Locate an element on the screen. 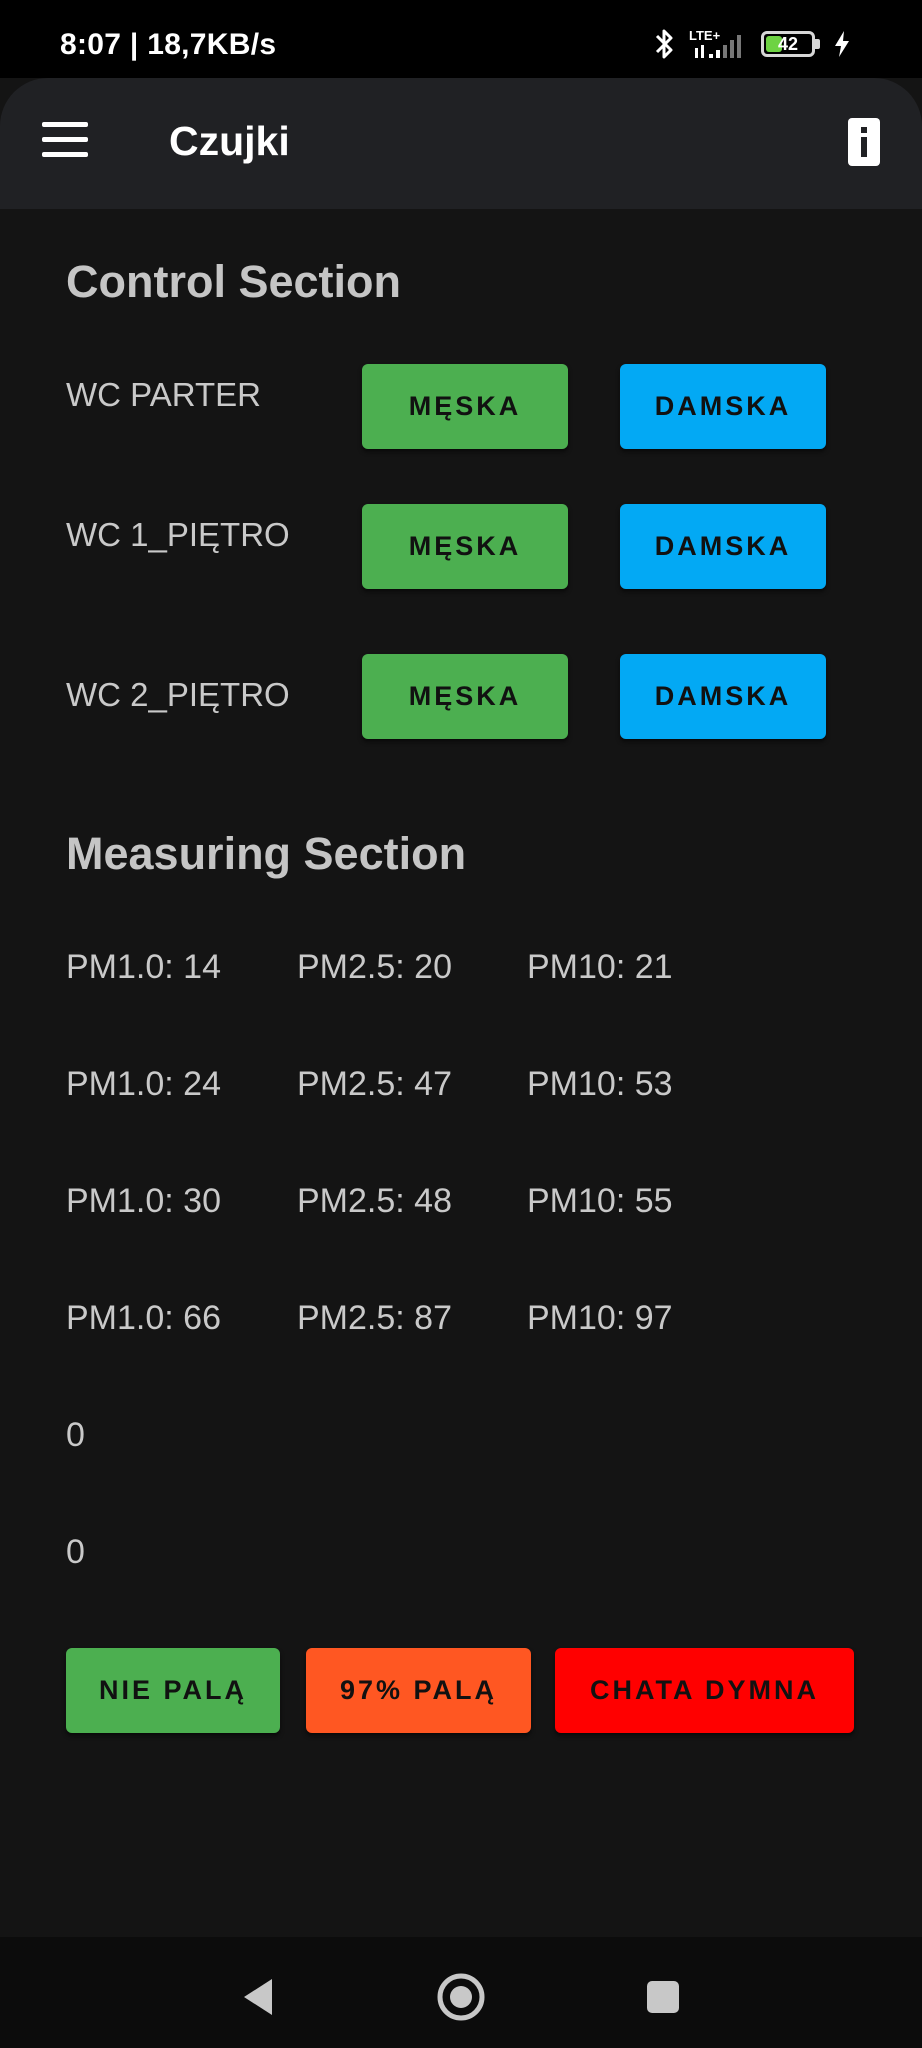  control-row-label: WC 1_PIĘTRO is located at coordinates (178, 534).